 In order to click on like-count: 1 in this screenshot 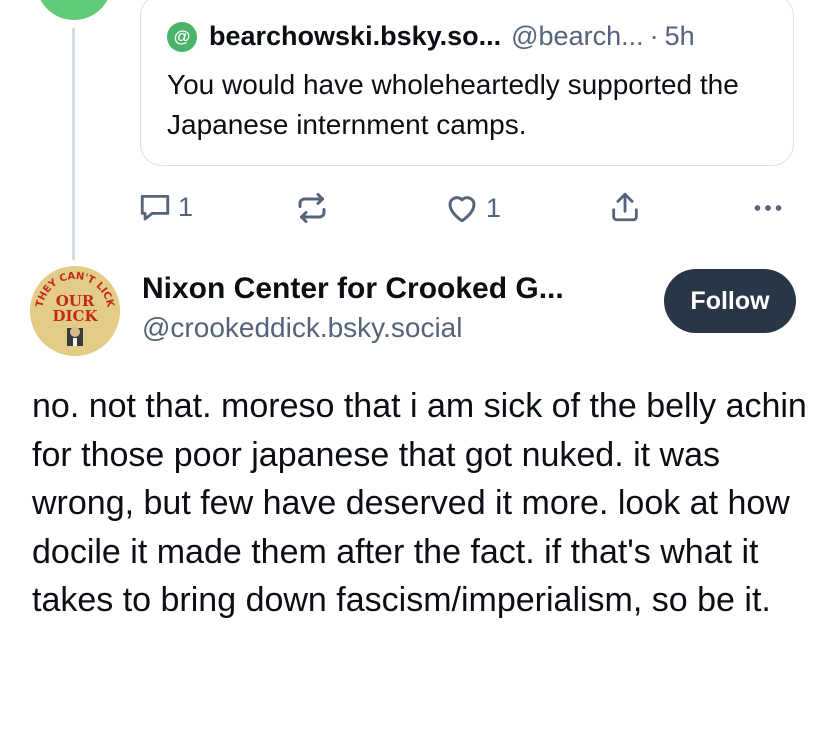, I will do `click(494, 207)`.